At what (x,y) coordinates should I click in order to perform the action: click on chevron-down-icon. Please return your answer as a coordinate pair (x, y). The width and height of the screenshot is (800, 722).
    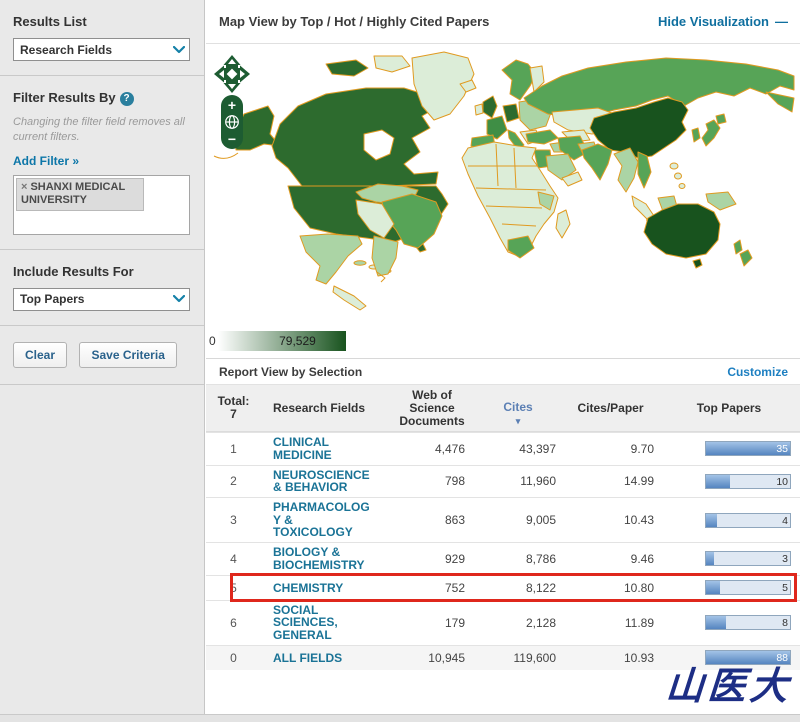
    Looking at the image, I should click on (179, 299).